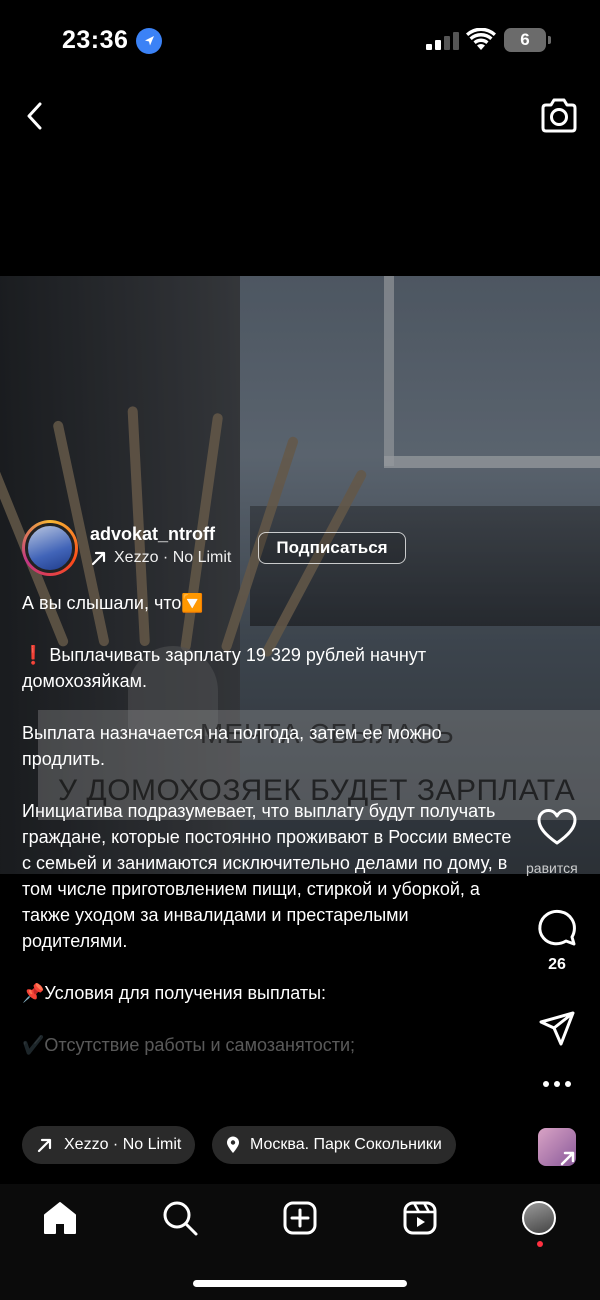  I want to click on share-button, so click(557, 1030).